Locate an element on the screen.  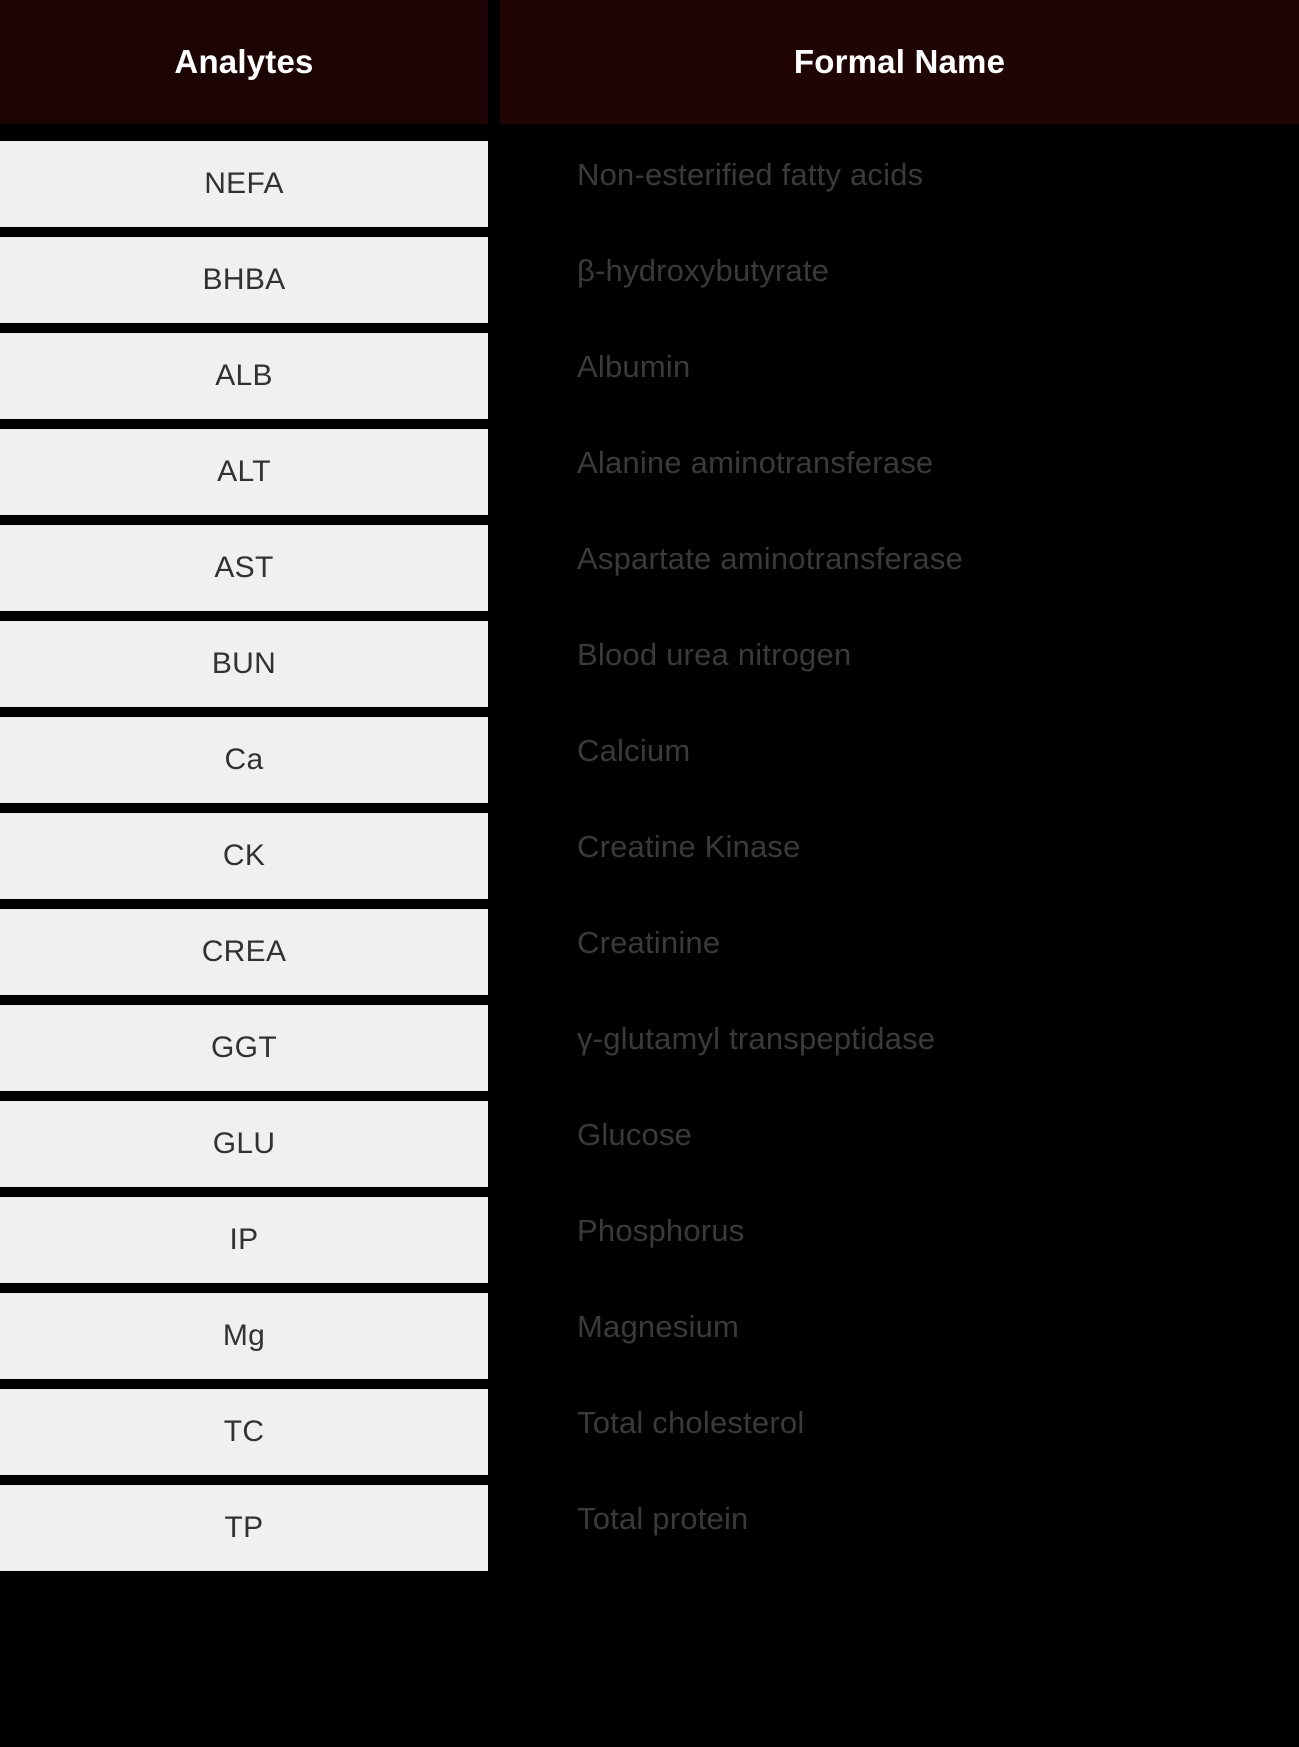
cell-analyte: Ca is located at coordinates (244, 760).